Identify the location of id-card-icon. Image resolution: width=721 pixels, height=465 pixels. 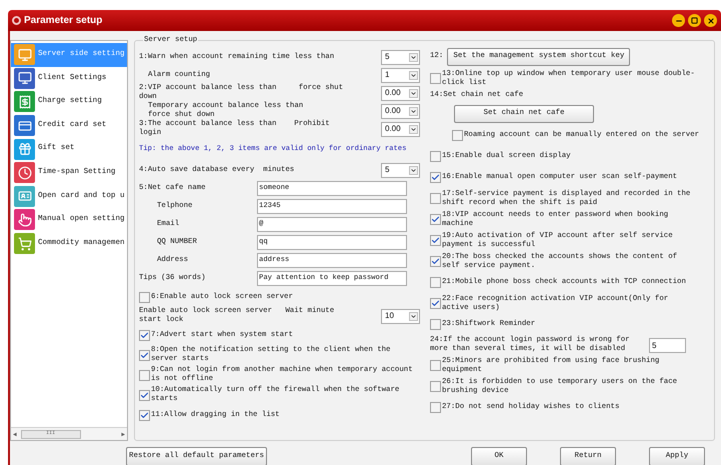
(24, 196).